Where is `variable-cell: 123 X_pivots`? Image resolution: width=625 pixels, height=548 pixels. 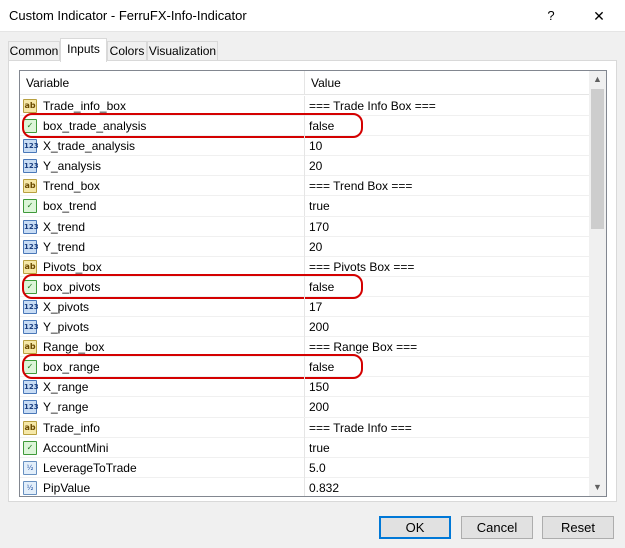
variable-cell: 123 X_pivots is located at coordinates (162, 306).